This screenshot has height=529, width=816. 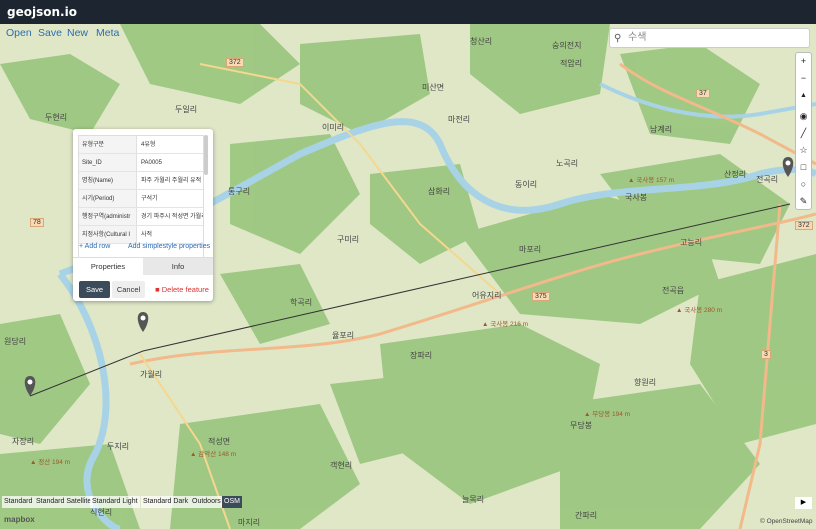 What do you see at coordinates (169, 246) in the screenshot?
I see `add-simplestyle-link: Add simplestyle properties` at bounding box center [169, 246].